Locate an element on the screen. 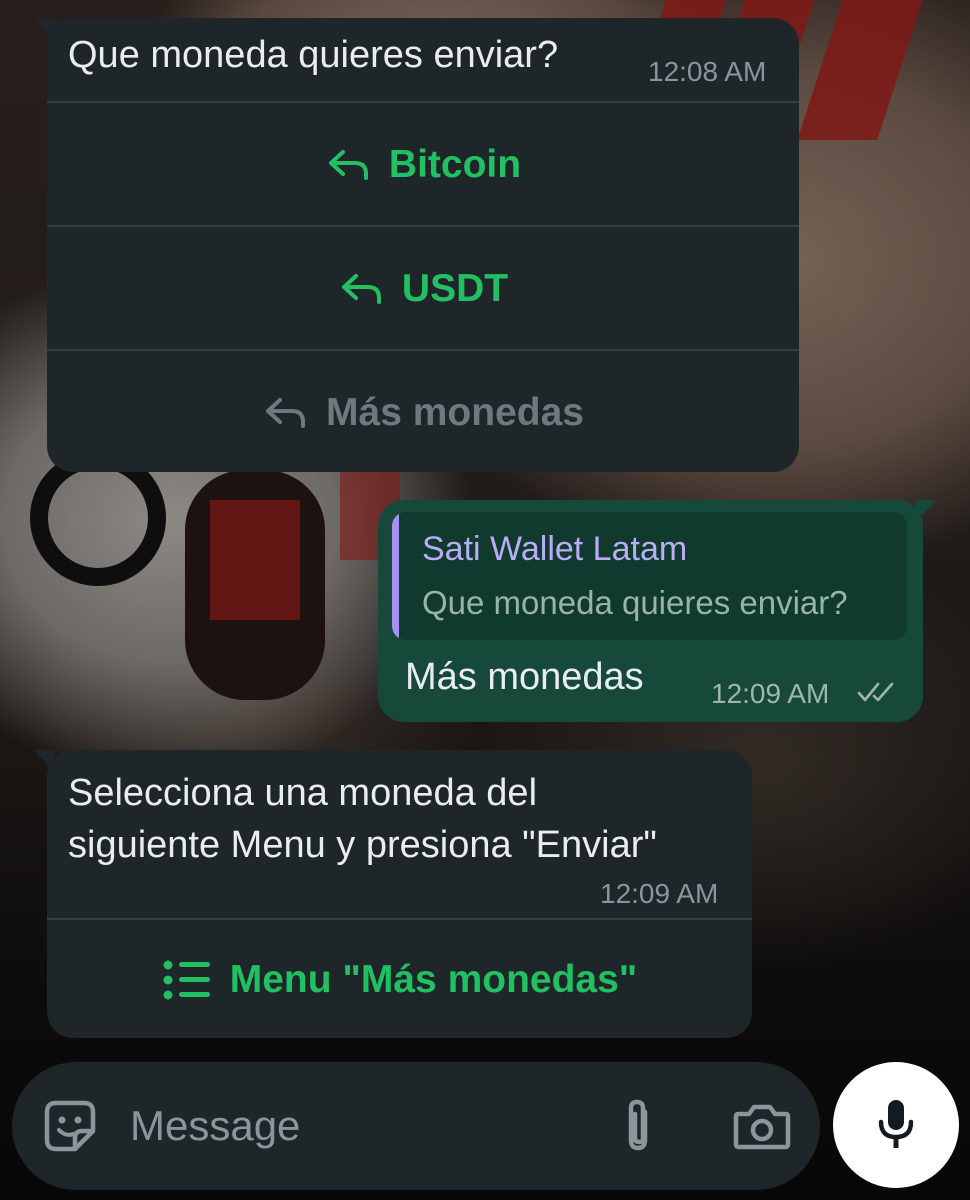 The width and height of the screenshot is (970, 1200). reply-button-bitcoin: Bitcoin is located at coordinates (423, 164).